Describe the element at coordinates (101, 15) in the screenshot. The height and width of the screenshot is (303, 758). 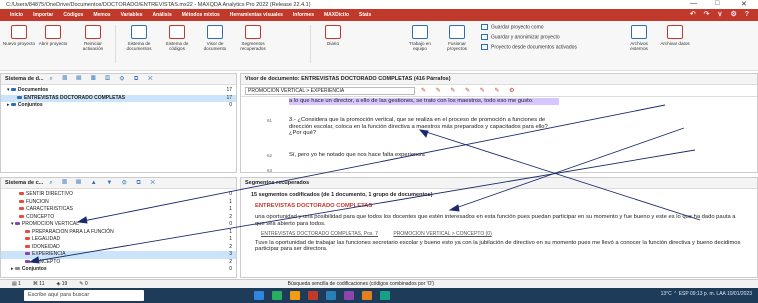
I see `menu-memos: Memos` at that location.